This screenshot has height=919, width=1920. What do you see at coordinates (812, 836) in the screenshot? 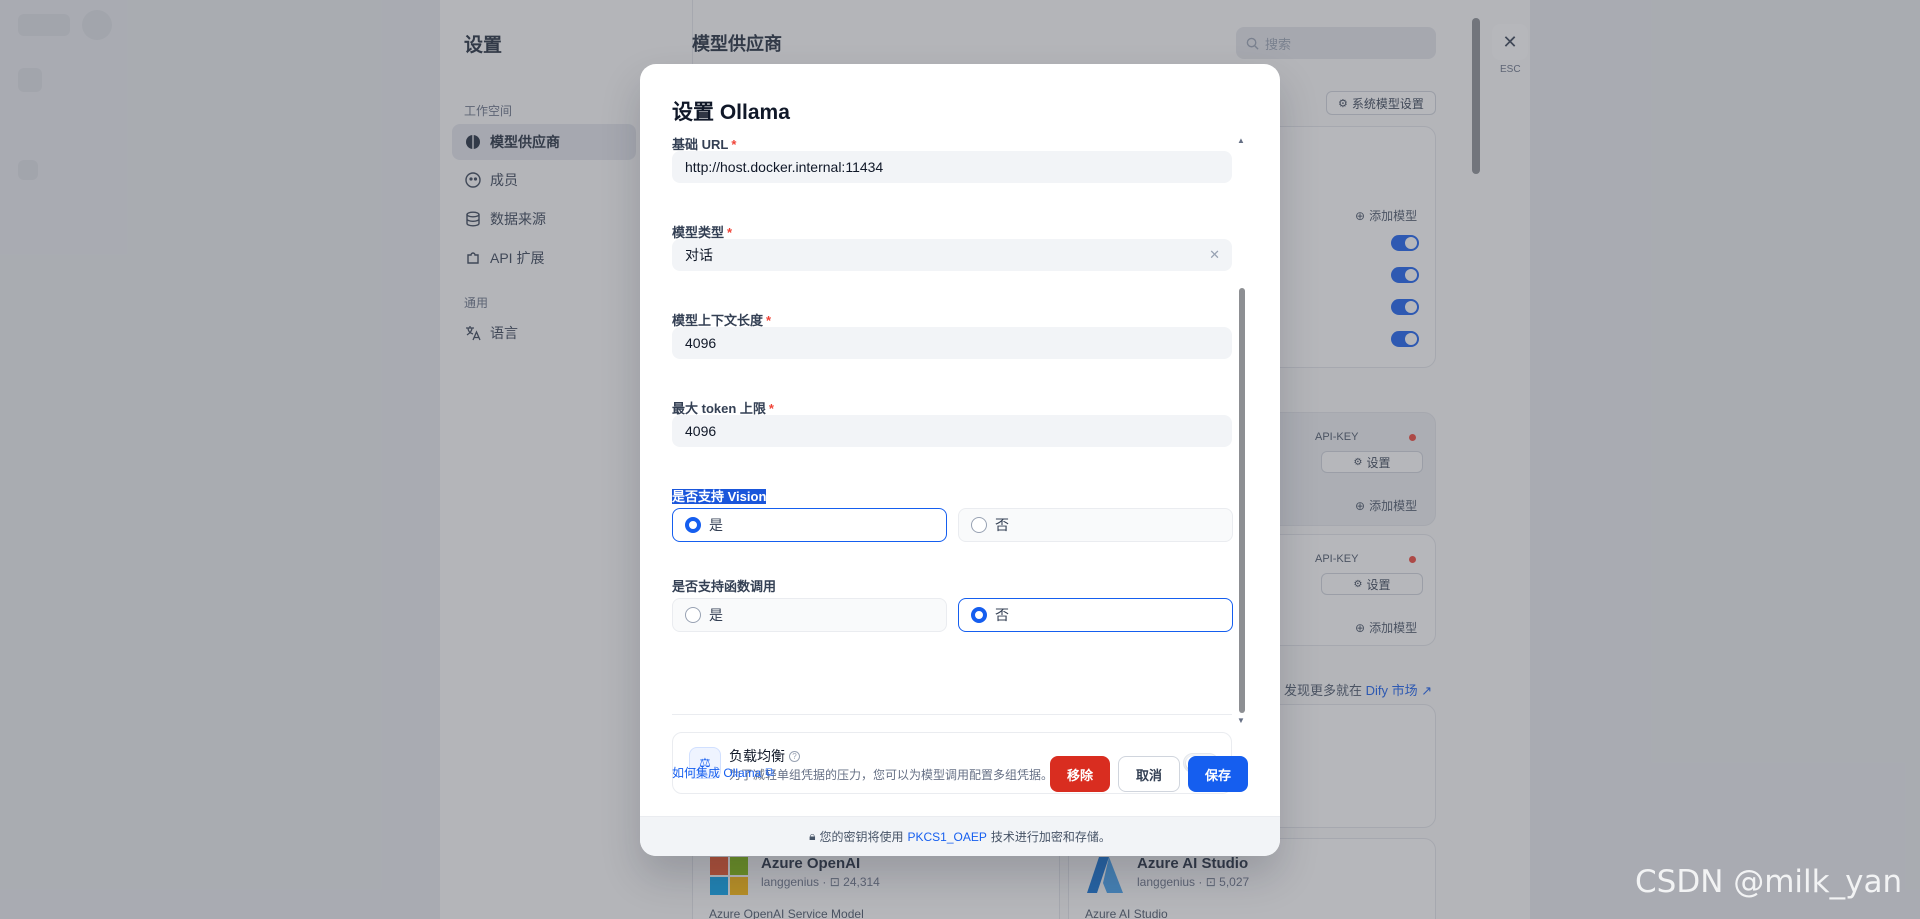
I see `lock-icon: 🔒︎` at bounding box center [812, 836].